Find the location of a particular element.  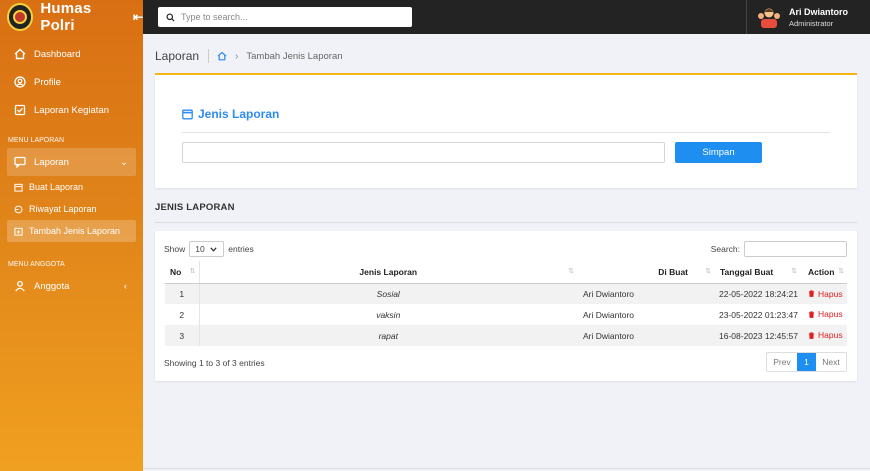

avatar is located at coordinates (769, 17).